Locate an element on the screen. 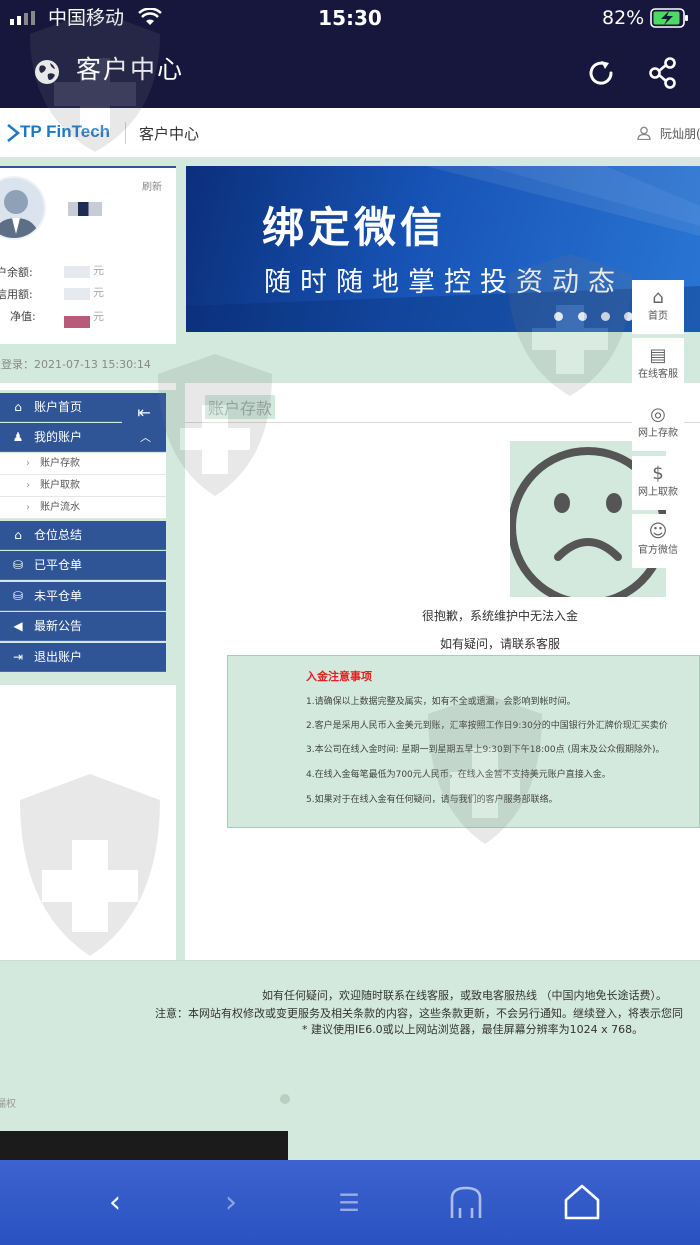  sidebar-subitem-withdraw: › 账户取款 is located at coordinates (83, 486).